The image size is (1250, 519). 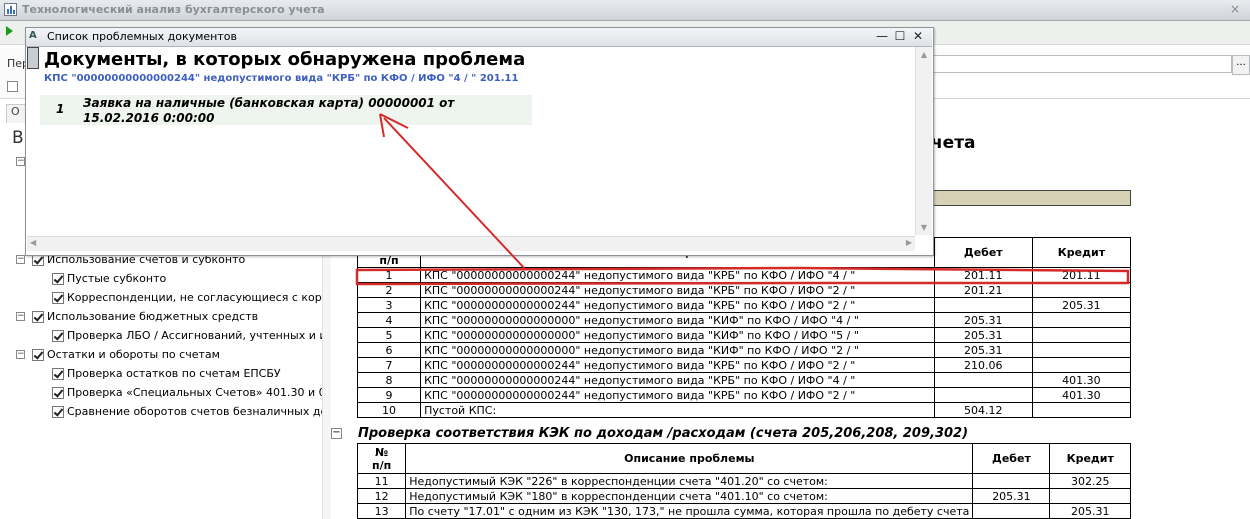 What do you see at coordinates (394, 125) in the screenshot?
I see `annotation-arrowhead` at bounding box center [394, 125].